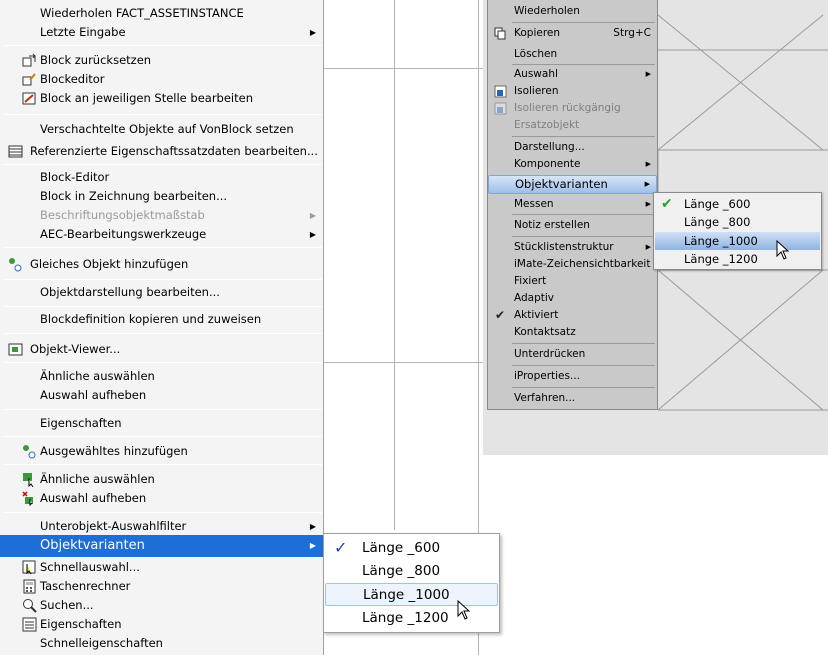 This screenshot has width=828, height=655. I want to click on rmenu-item-enabled: ✔ Aktiviert, so click(572, 315).